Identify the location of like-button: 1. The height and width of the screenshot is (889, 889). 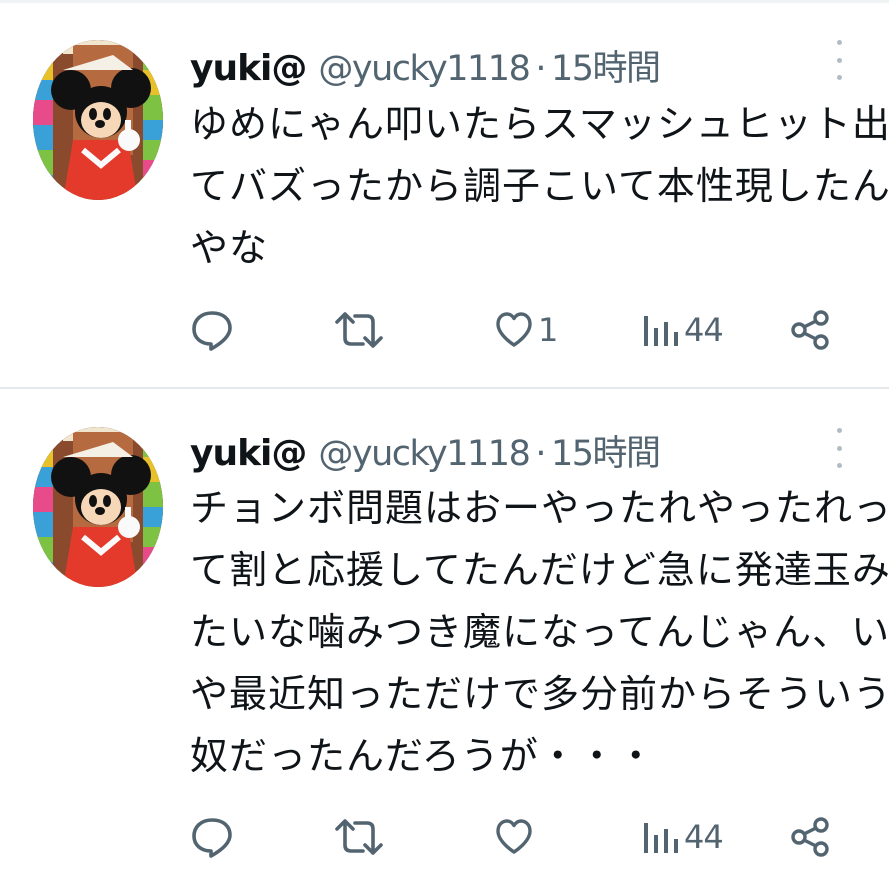
(526, 330).